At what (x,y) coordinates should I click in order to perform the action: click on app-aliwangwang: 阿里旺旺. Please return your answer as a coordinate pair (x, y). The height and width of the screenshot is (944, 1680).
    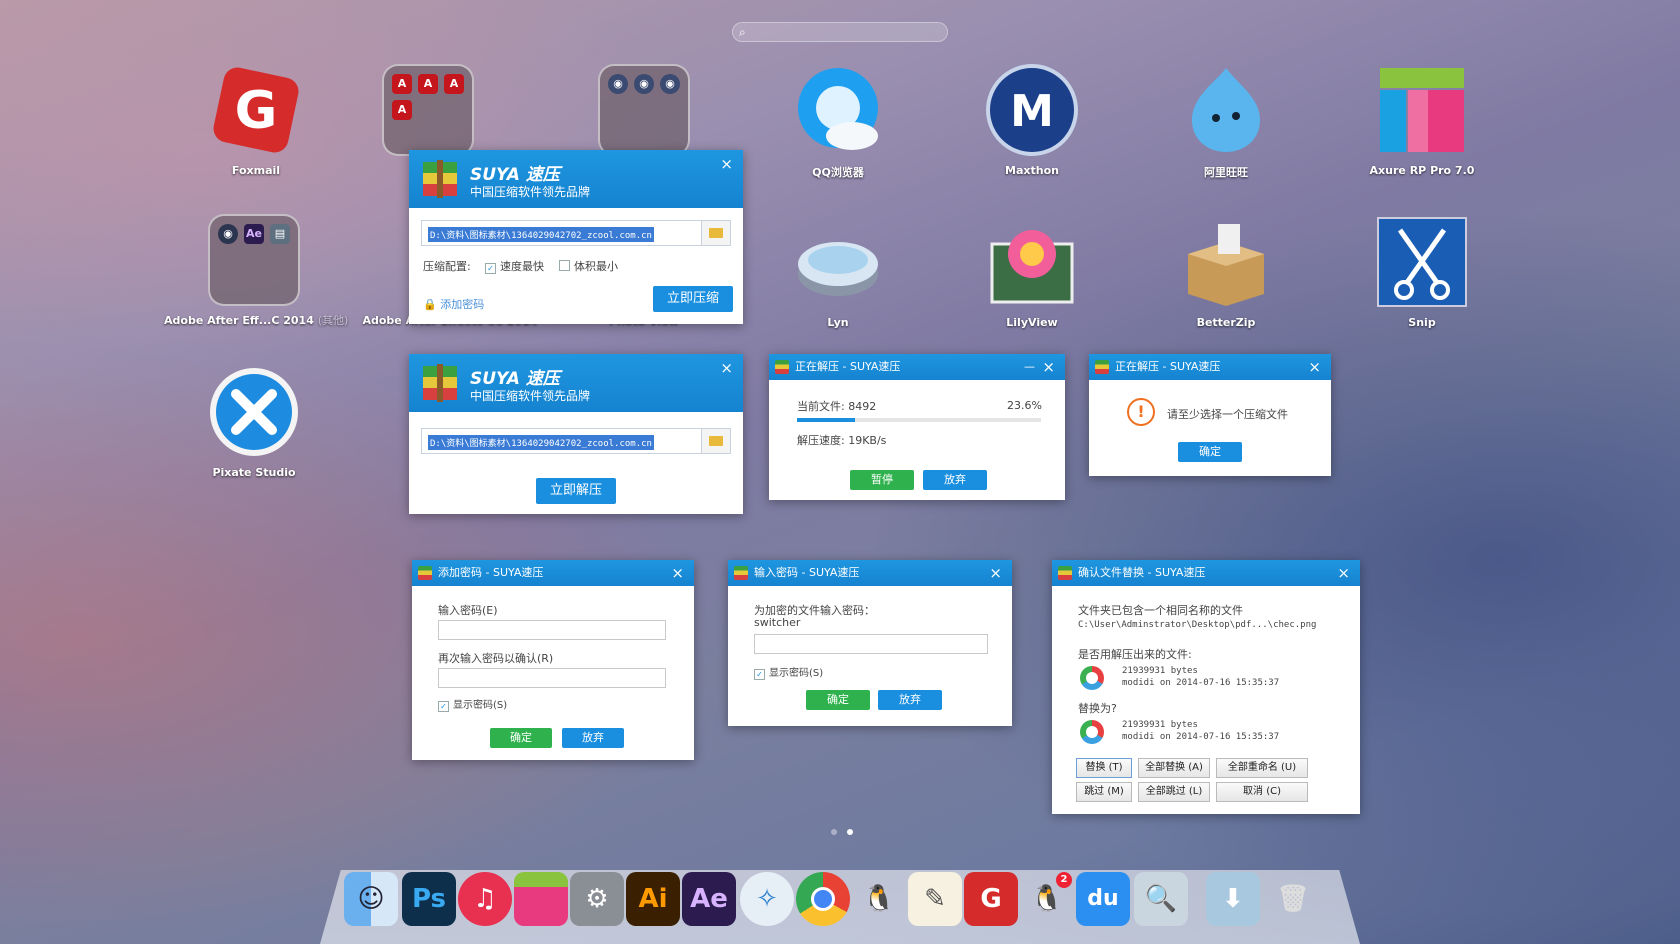
    Looking at the image, I should click on (1226, 121).